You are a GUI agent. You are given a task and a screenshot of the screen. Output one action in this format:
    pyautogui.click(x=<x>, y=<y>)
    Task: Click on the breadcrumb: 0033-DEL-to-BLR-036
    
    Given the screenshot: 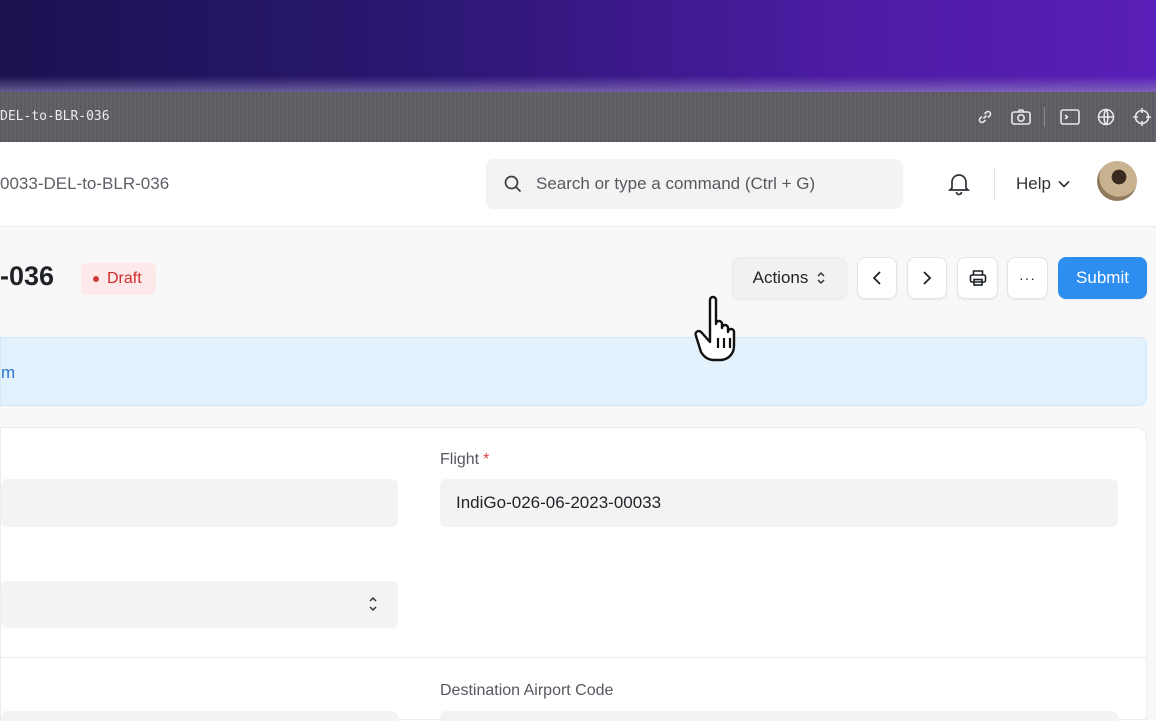 What is the action you would take?
    pyautogui.click(x=84, y=184)
    